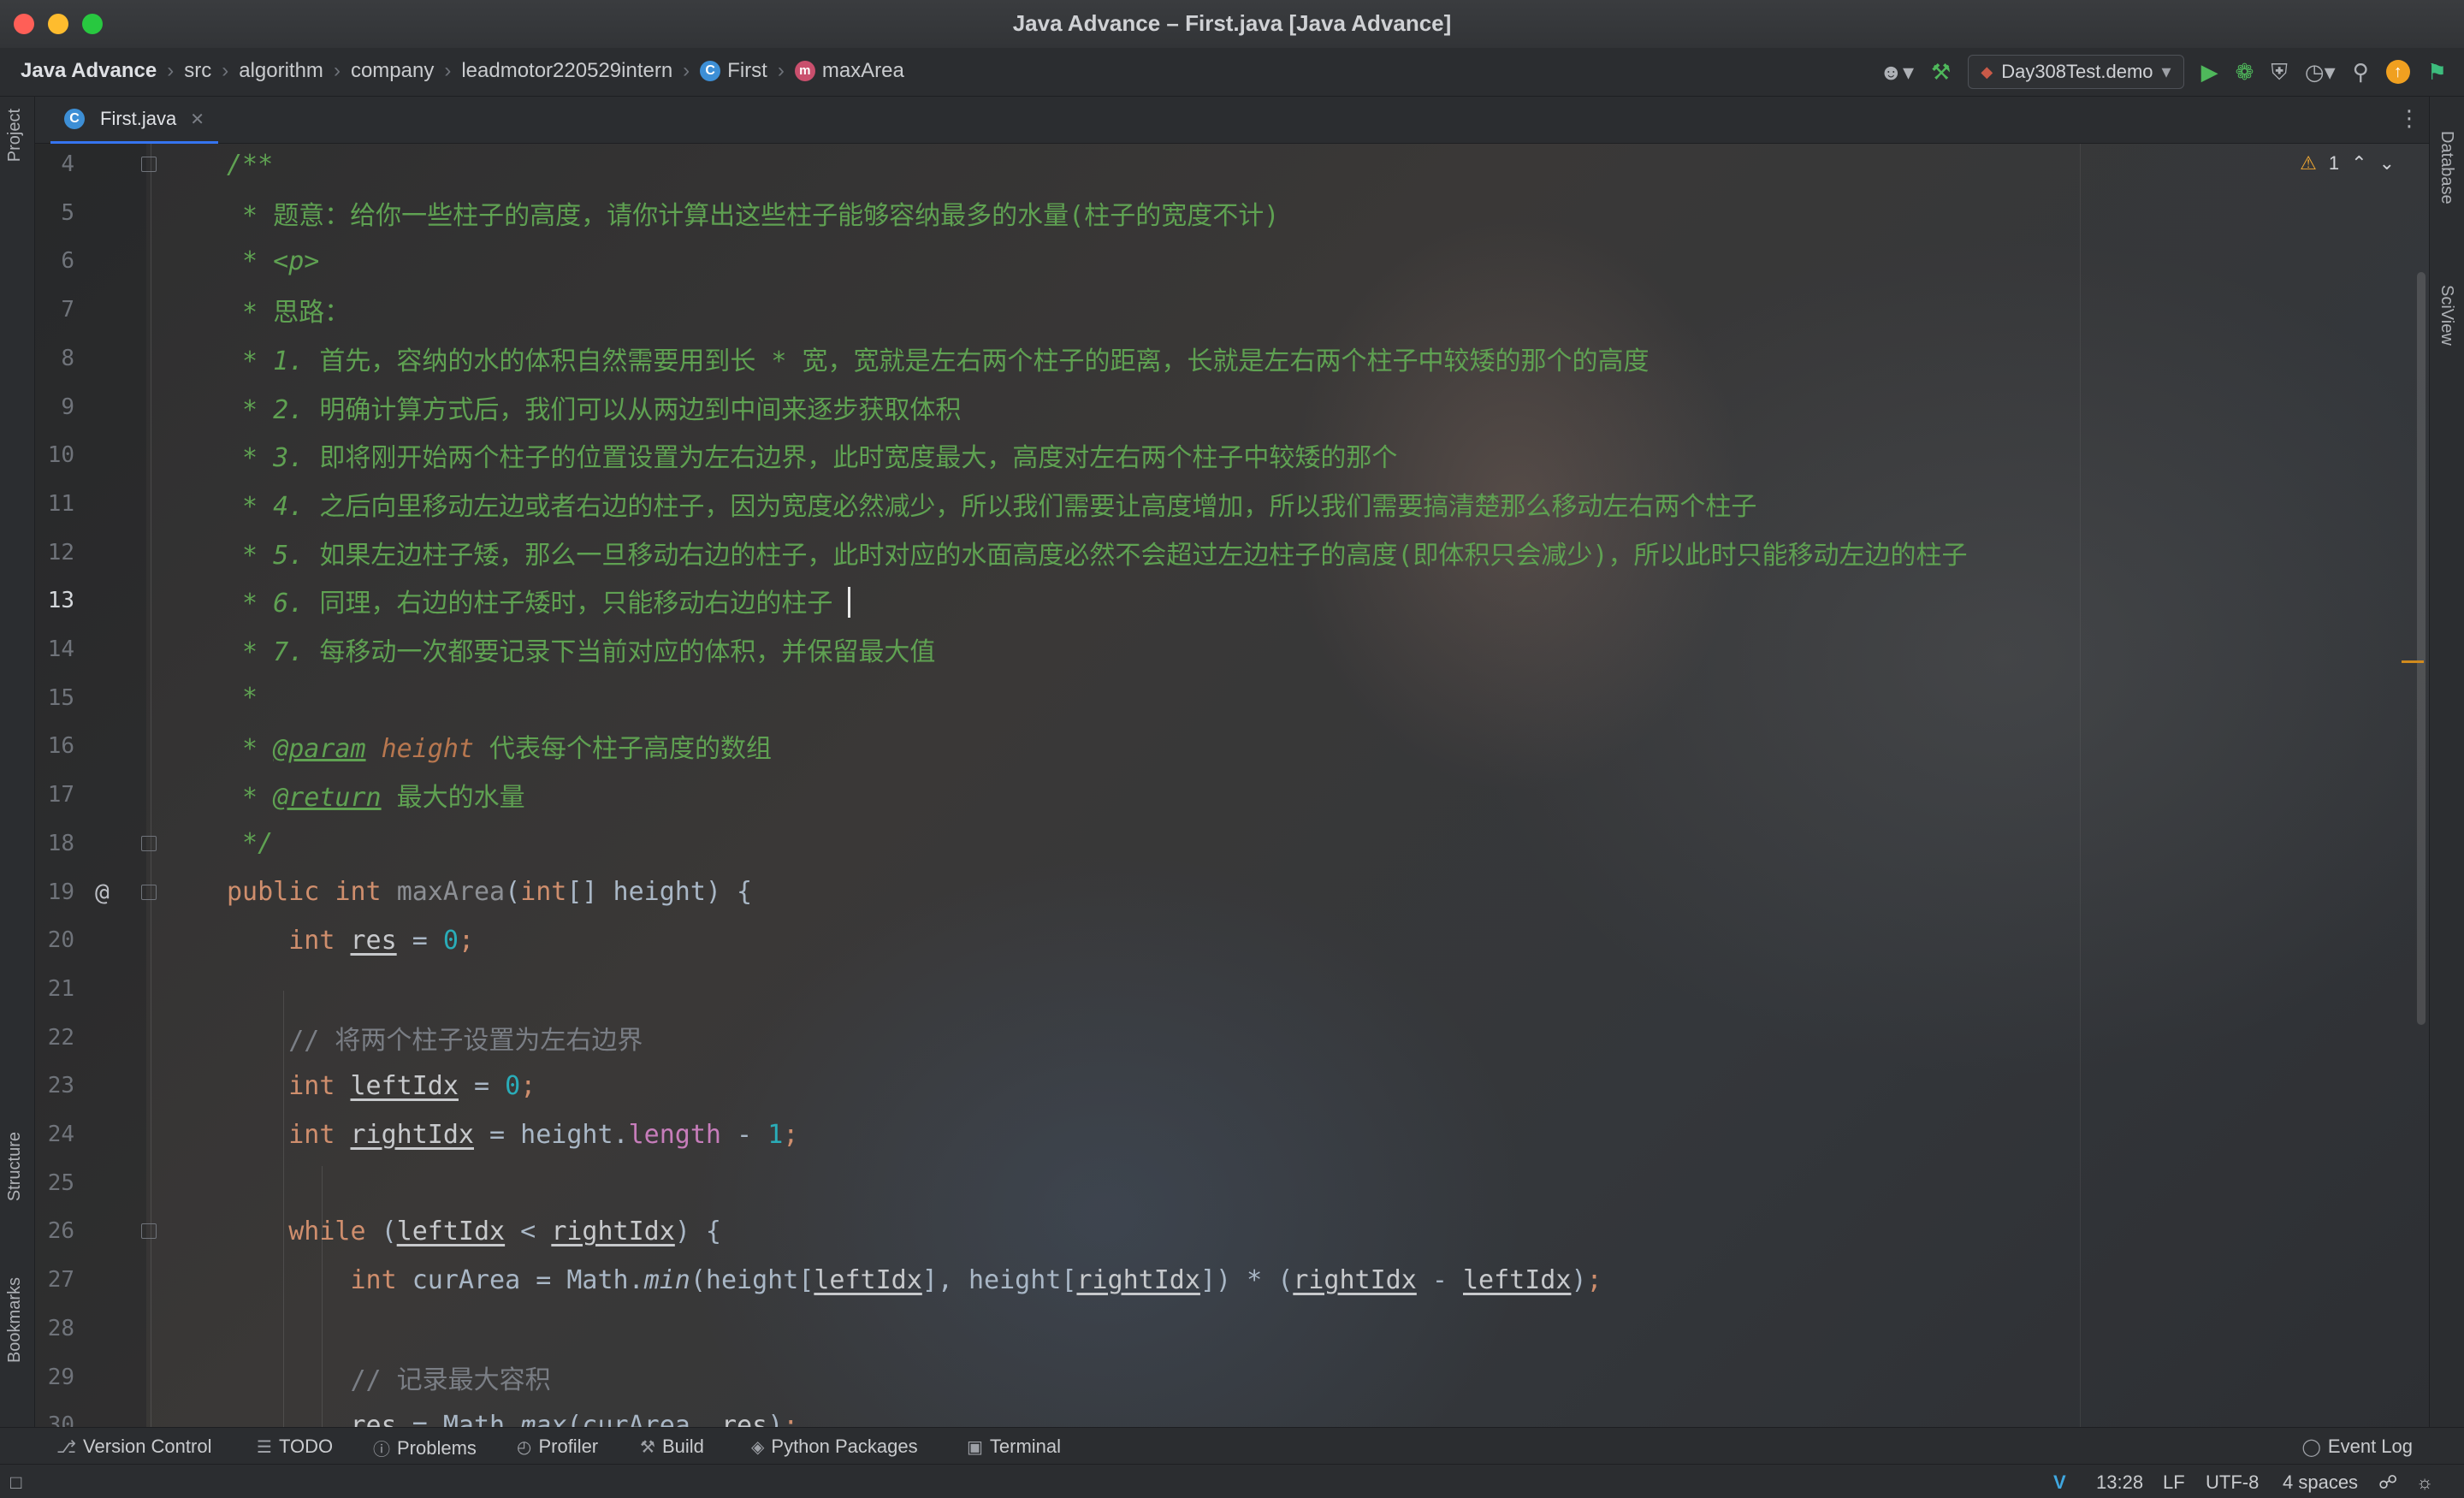  Describe the element at coordinates (1190, 1037) in the screenshot. I see `code-line: 22 // 将两个柱子设置为左右边界` at that location.